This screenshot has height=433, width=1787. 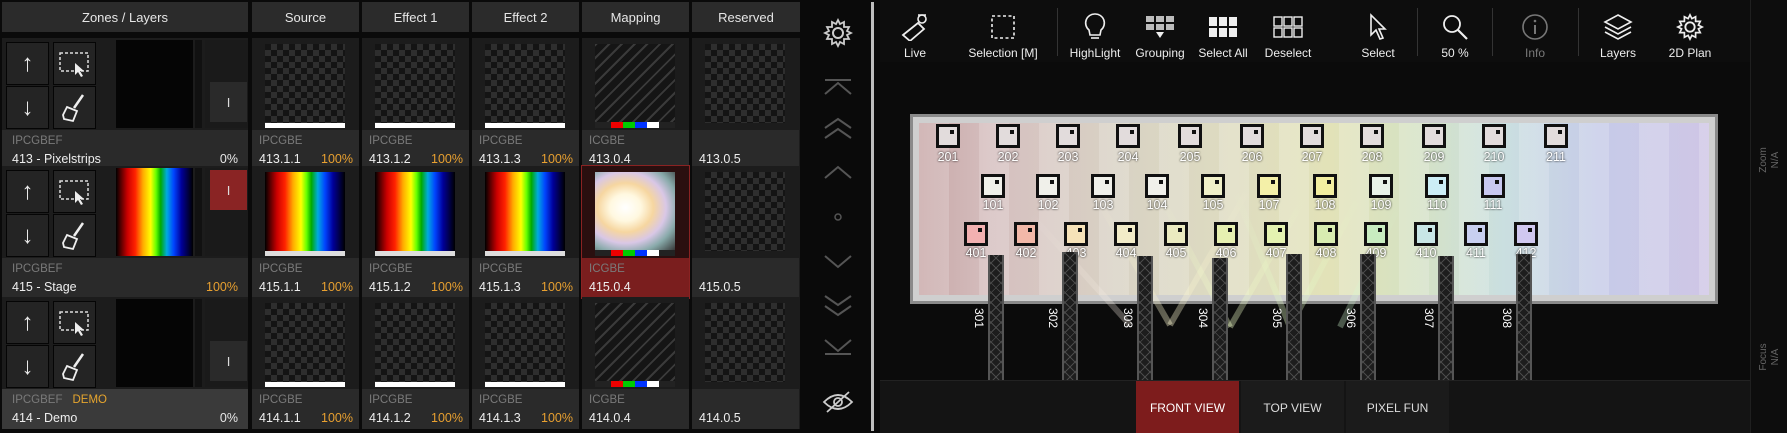 I want to click on layer-cell-mapping: ICGBE 413.0.4, so click(x=635, y=104).